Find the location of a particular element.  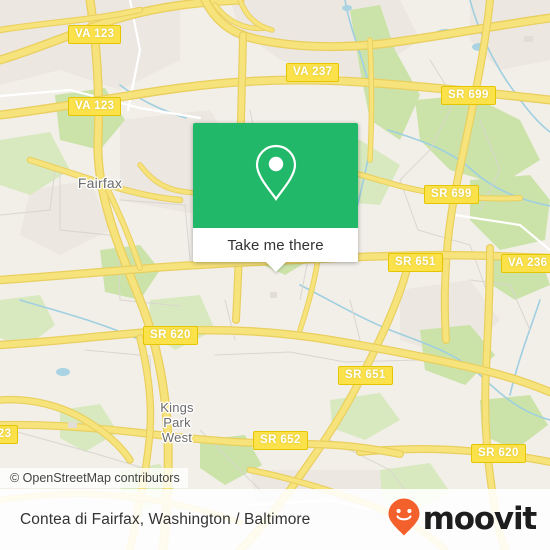

moovit-wordmark: moovit is located at coordinates (480, 519).